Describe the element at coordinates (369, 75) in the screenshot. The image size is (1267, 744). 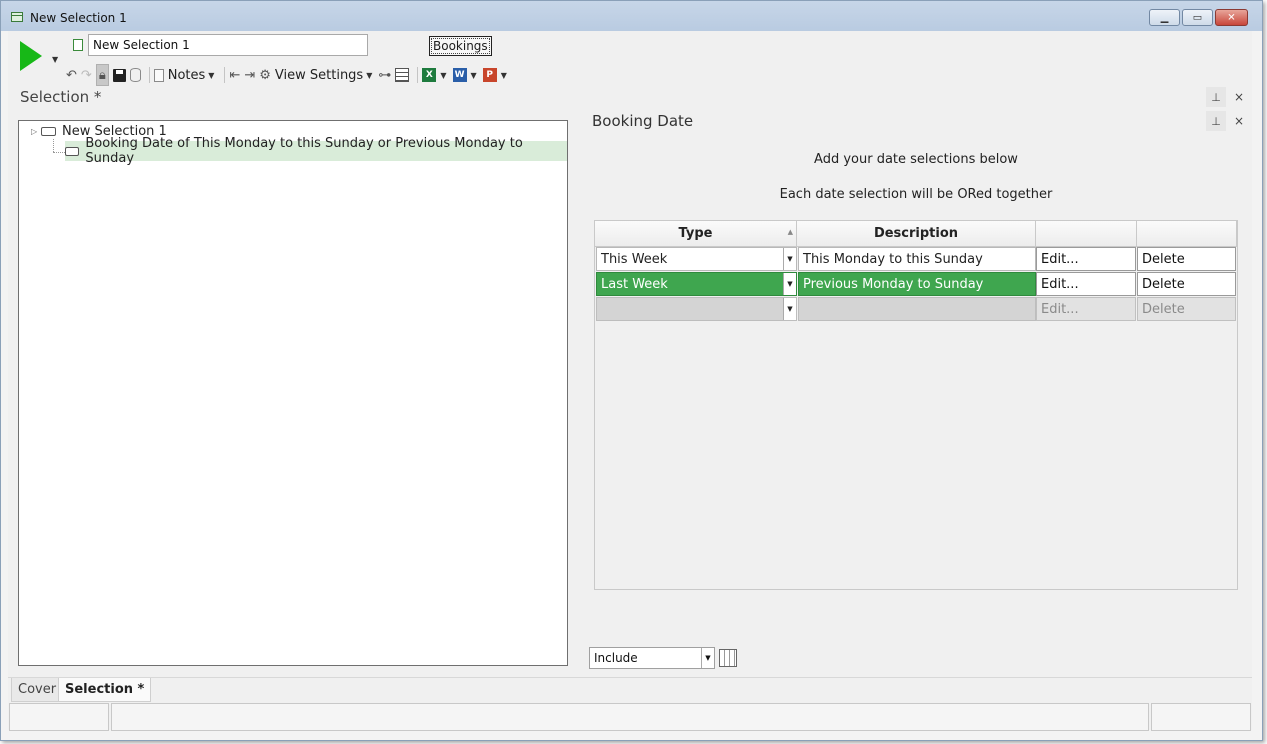
I see `view-settings-dropdown-icon: ▼` at that location.